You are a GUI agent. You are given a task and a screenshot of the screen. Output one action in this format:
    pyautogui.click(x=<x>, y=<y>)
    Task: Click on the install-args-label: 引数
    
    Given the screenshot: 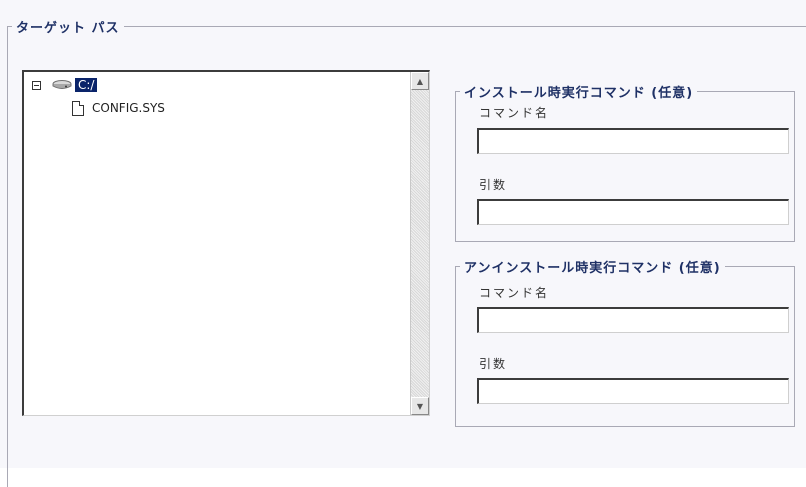 What is the action you would take?
    pyautogui.click(x=493, y=185)
    